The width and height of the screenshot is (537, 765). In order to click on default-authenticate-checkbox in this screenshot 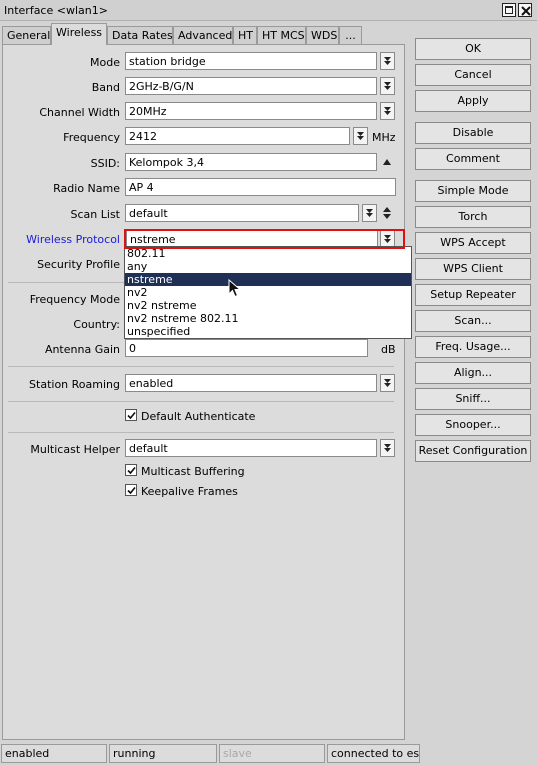, I will do `click(131, 415)`.